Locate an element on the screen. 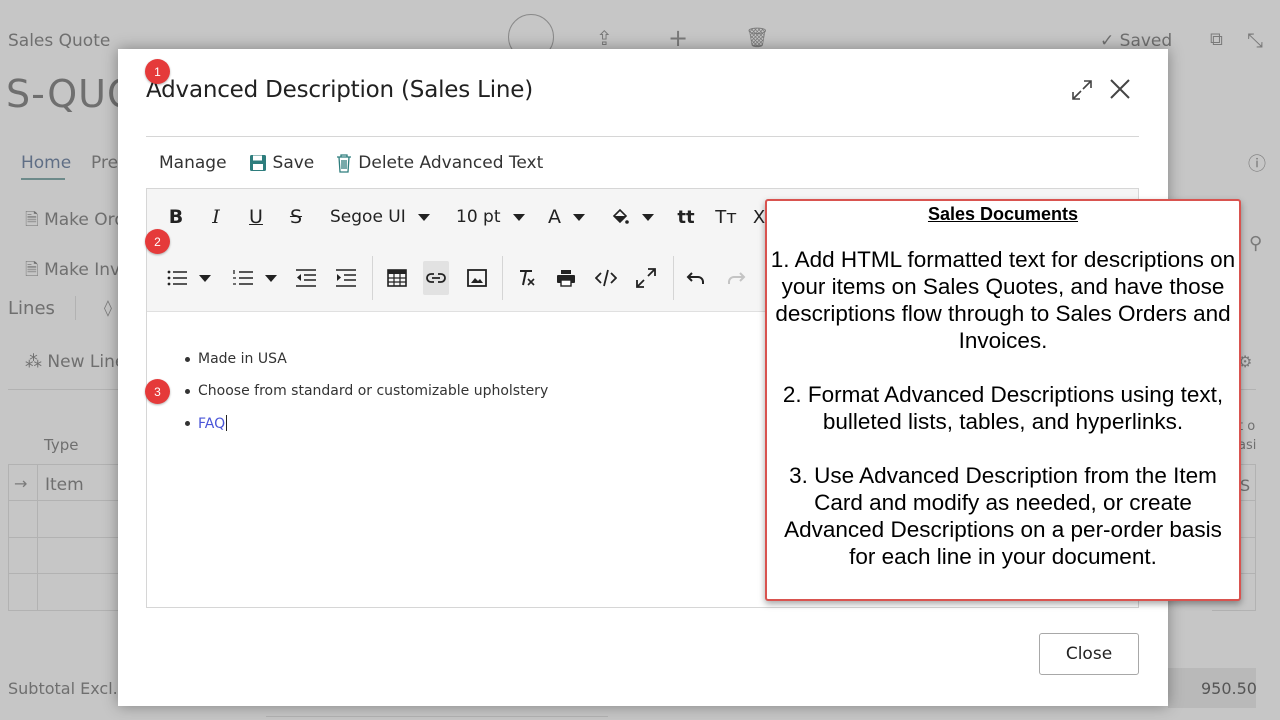 Image resolution: width=1280 pixels, height=720 pixels. manage-menu: Manage is located at coordinates (193, 163).